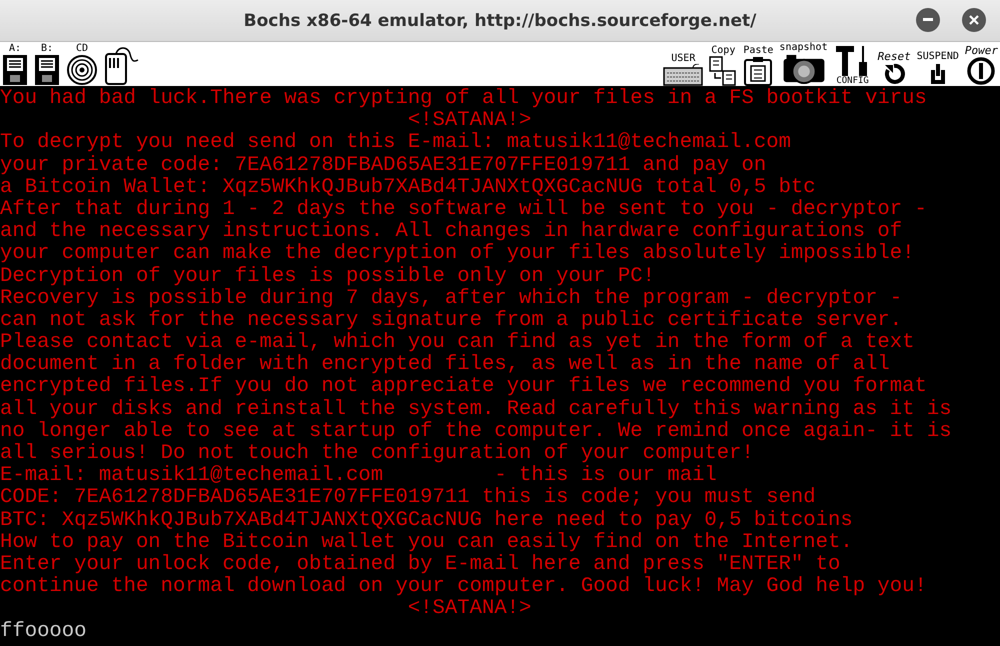 The height and width of the screenshot is (646, 1000). What do you see at coordinates (723, 64) in the screenshot?
I see `toolbar-button: Copy` at bounding box center [723, 64].